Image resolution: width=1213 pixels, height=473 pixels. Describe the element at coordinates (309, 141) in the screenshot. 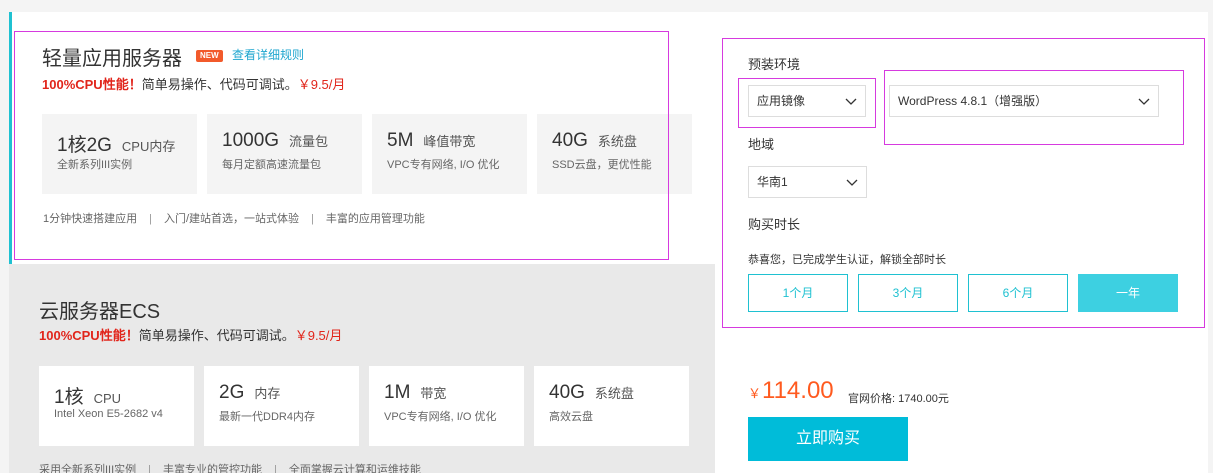

I see `spec-unit: 流量包` at that location.